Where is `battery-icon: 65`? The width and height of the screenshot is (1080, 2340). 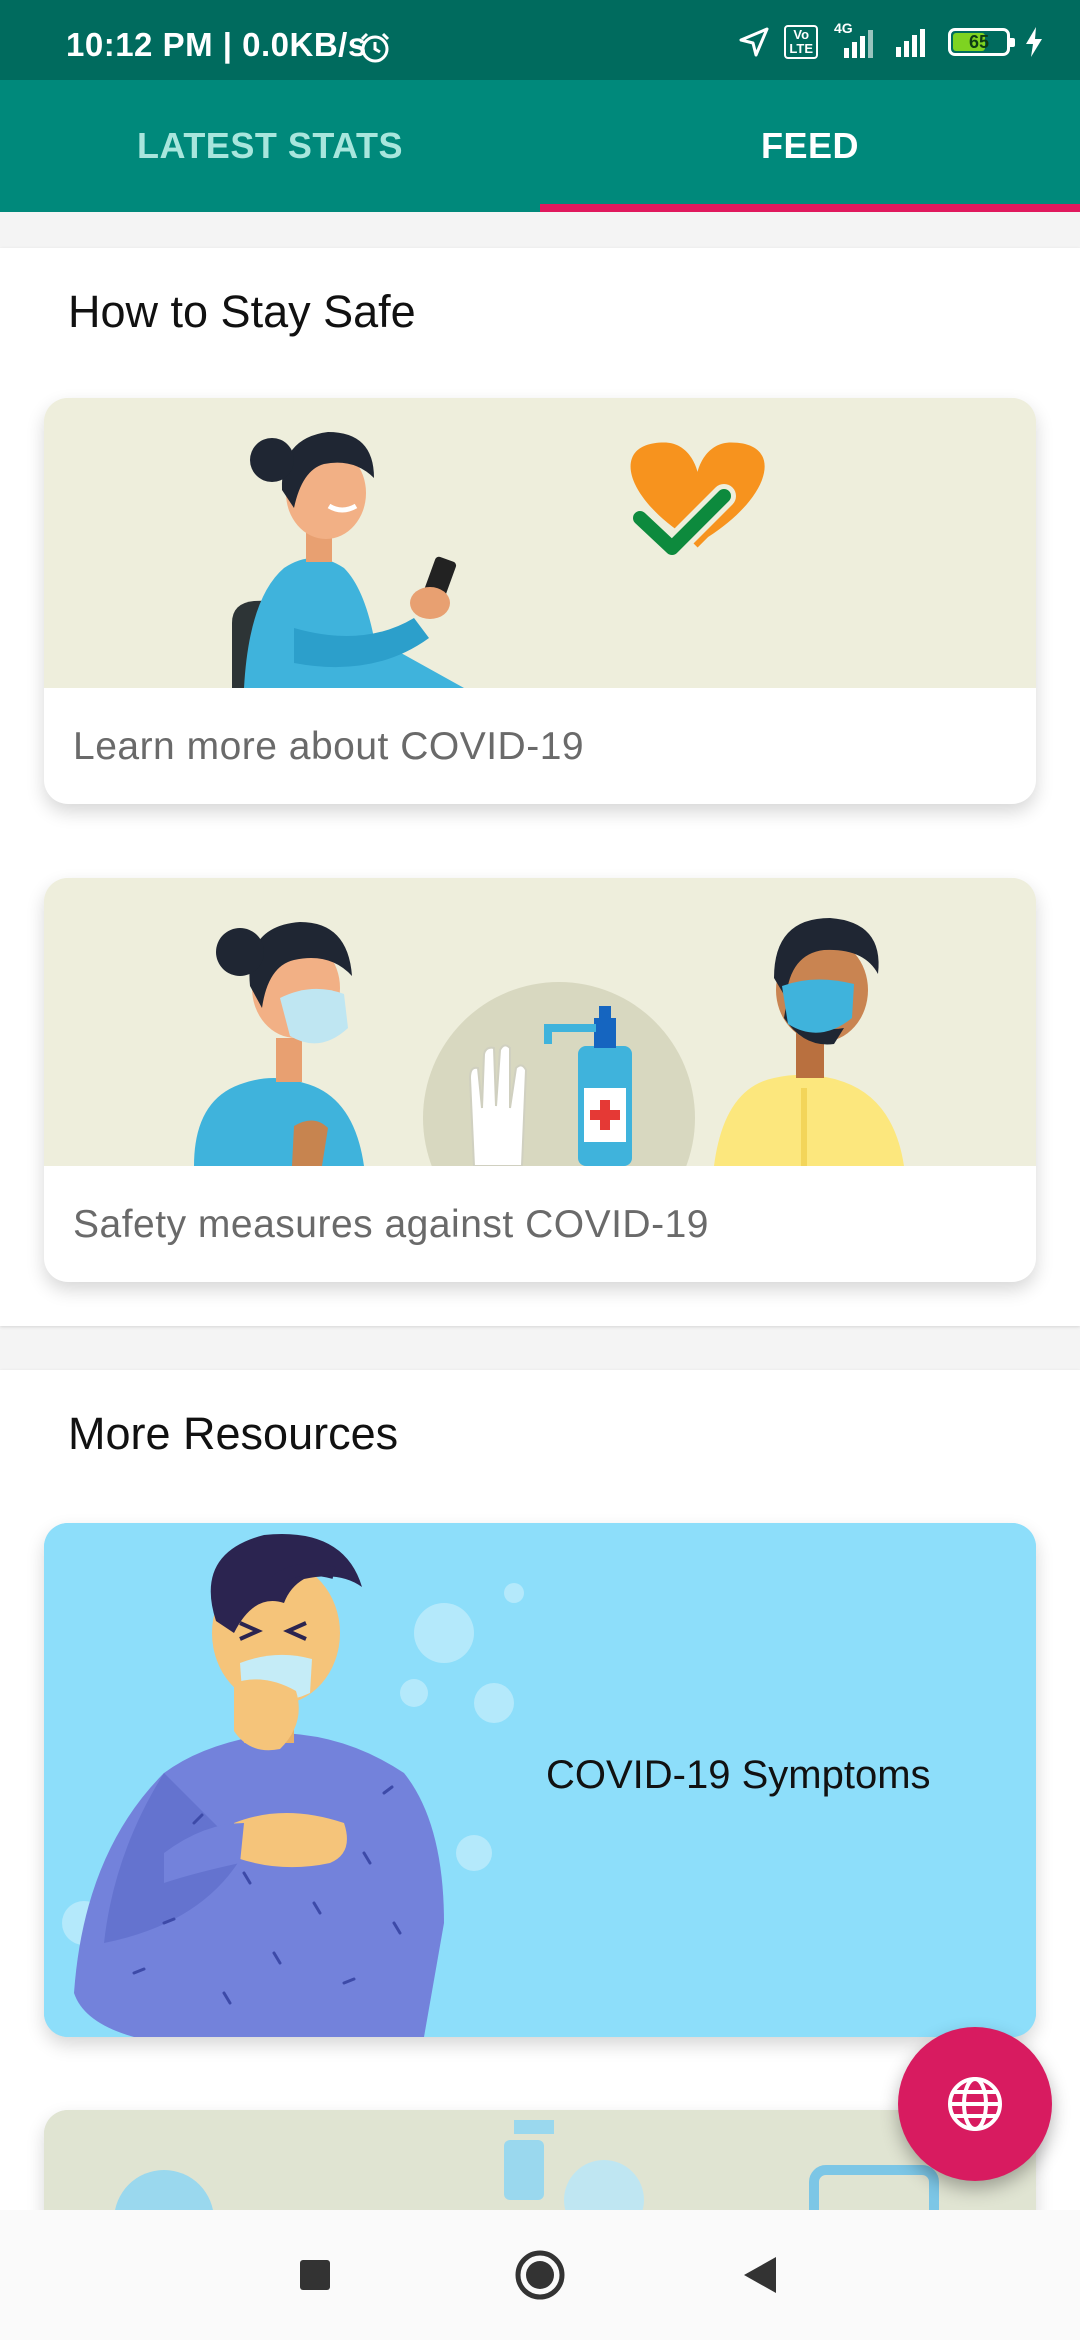
battery-icon: 65 is located at coordinates (981, 42).